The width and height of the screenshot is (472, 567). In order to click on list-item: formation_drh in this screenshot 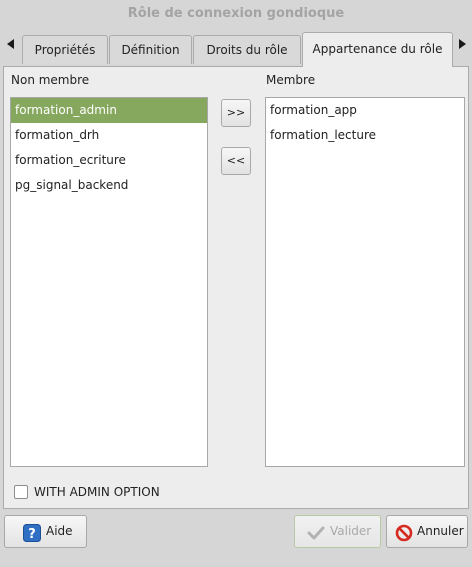, I will do `click(109, 135)`.